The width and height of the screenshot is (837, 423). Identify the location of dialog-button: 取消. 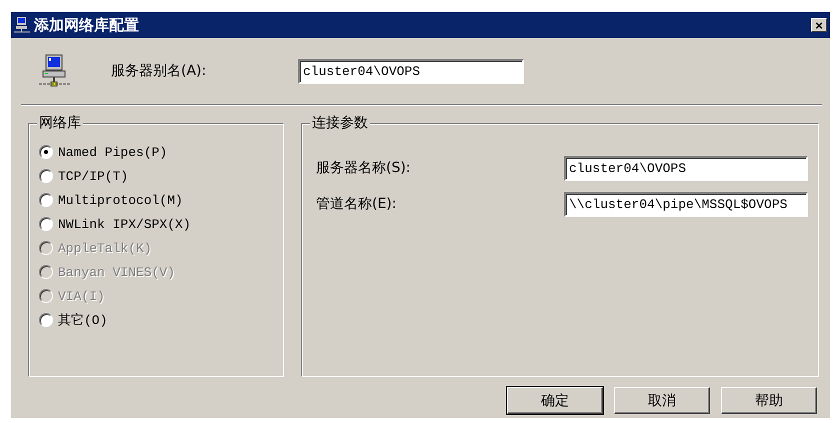
(662, 400).